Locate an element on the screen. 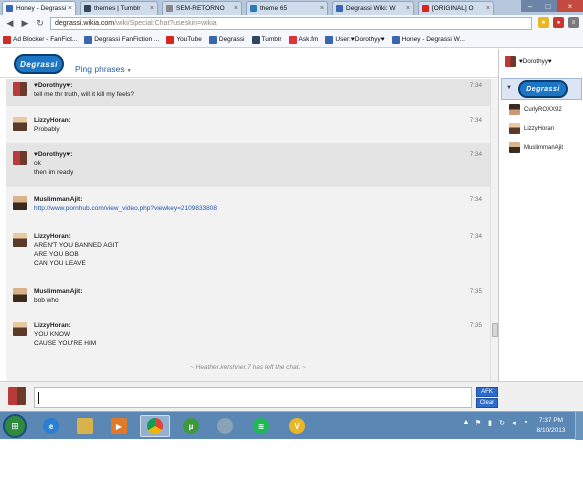  sidebar-user: CurlyROXX92 is located at coordinates (535, 109).